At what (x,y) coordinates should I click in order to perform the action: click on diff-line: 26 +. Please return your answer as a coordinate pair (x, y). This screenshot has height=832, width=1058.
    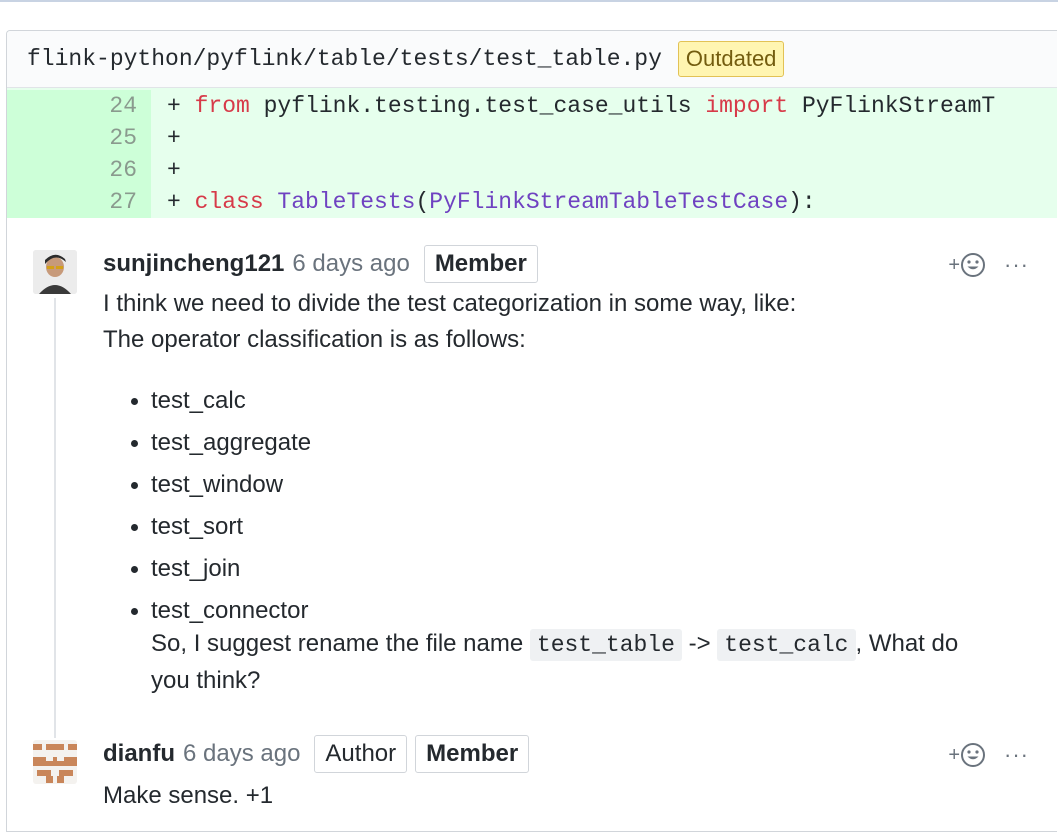
    Looking at the image, I should click on (532, 170).